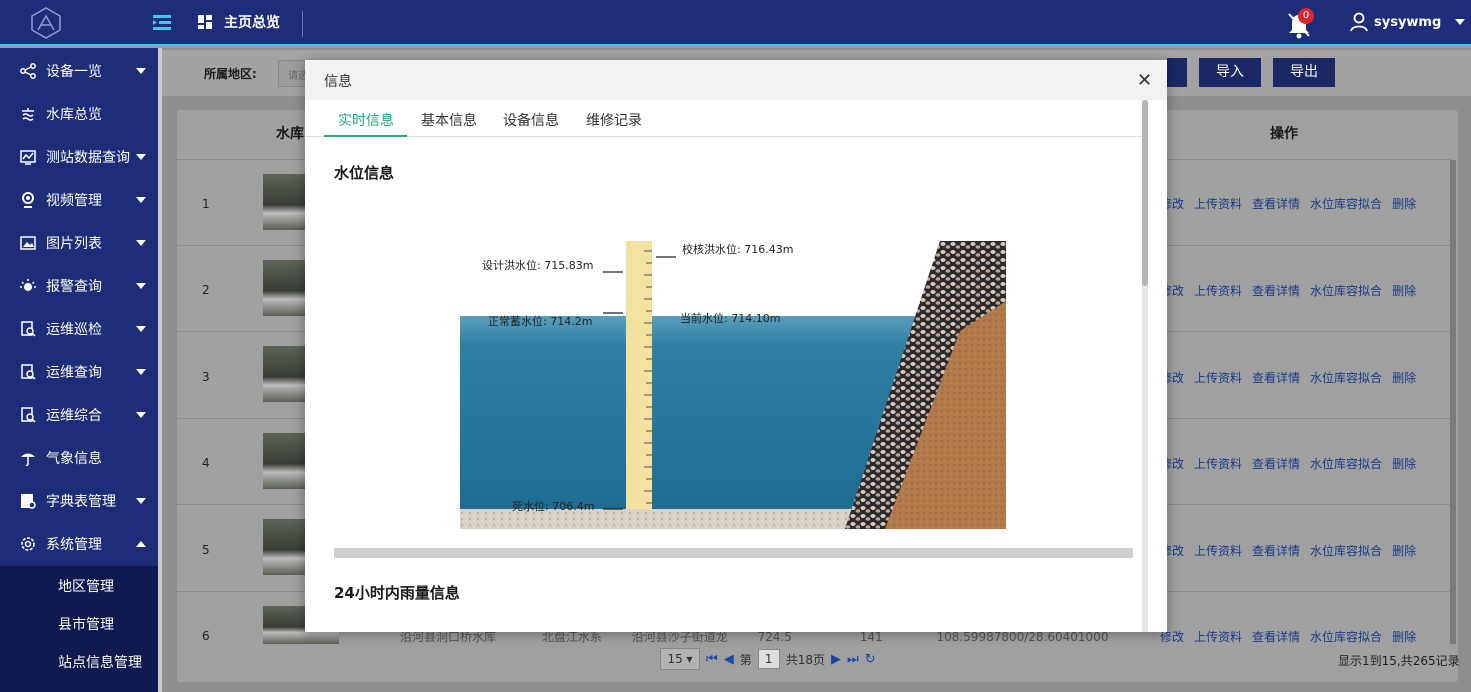 The height and width of the screenshot is (692, 1471). I want to click on menu-toggle-icon, so click(162, 22).